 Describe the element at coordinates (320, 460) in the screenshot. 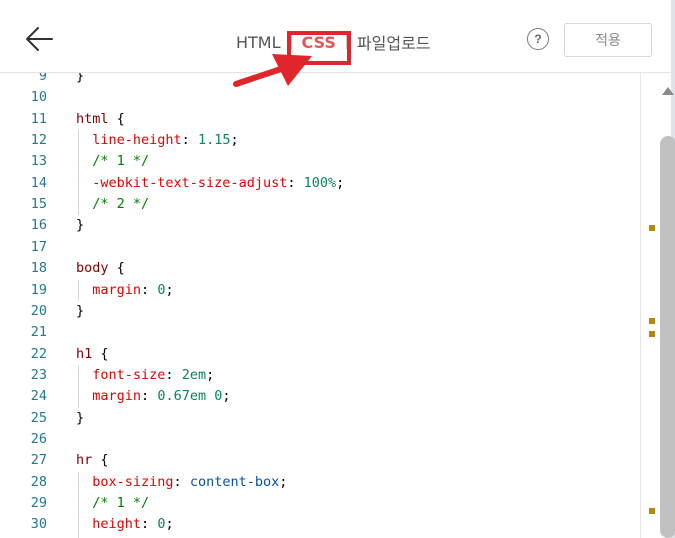

I see `code-line: 27 hr {` at that location.